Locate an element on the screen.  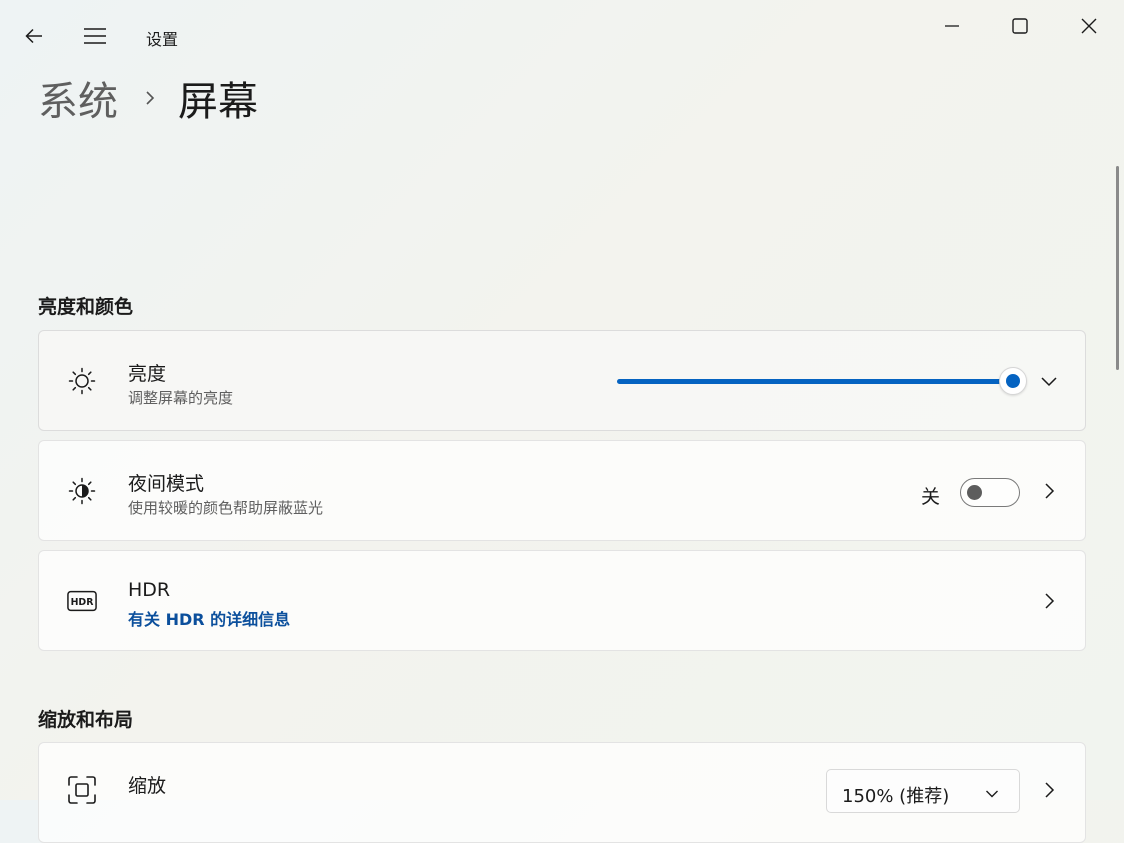
maximize-icon is located at coordinates (1020, 26).